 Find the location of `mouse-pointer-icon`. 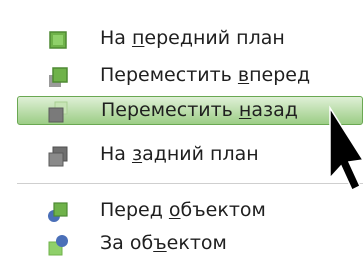

mouse-pointer-icon is located at coordinates (346, 148).